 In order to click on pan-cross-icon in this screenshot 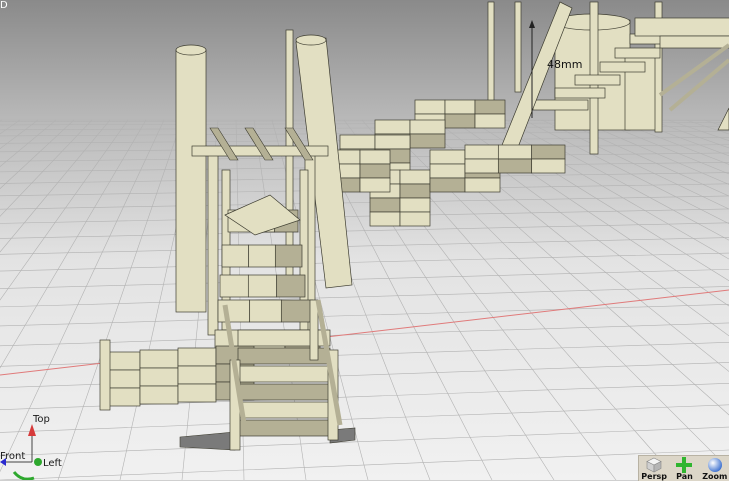, I will do `click(684, 465)`.